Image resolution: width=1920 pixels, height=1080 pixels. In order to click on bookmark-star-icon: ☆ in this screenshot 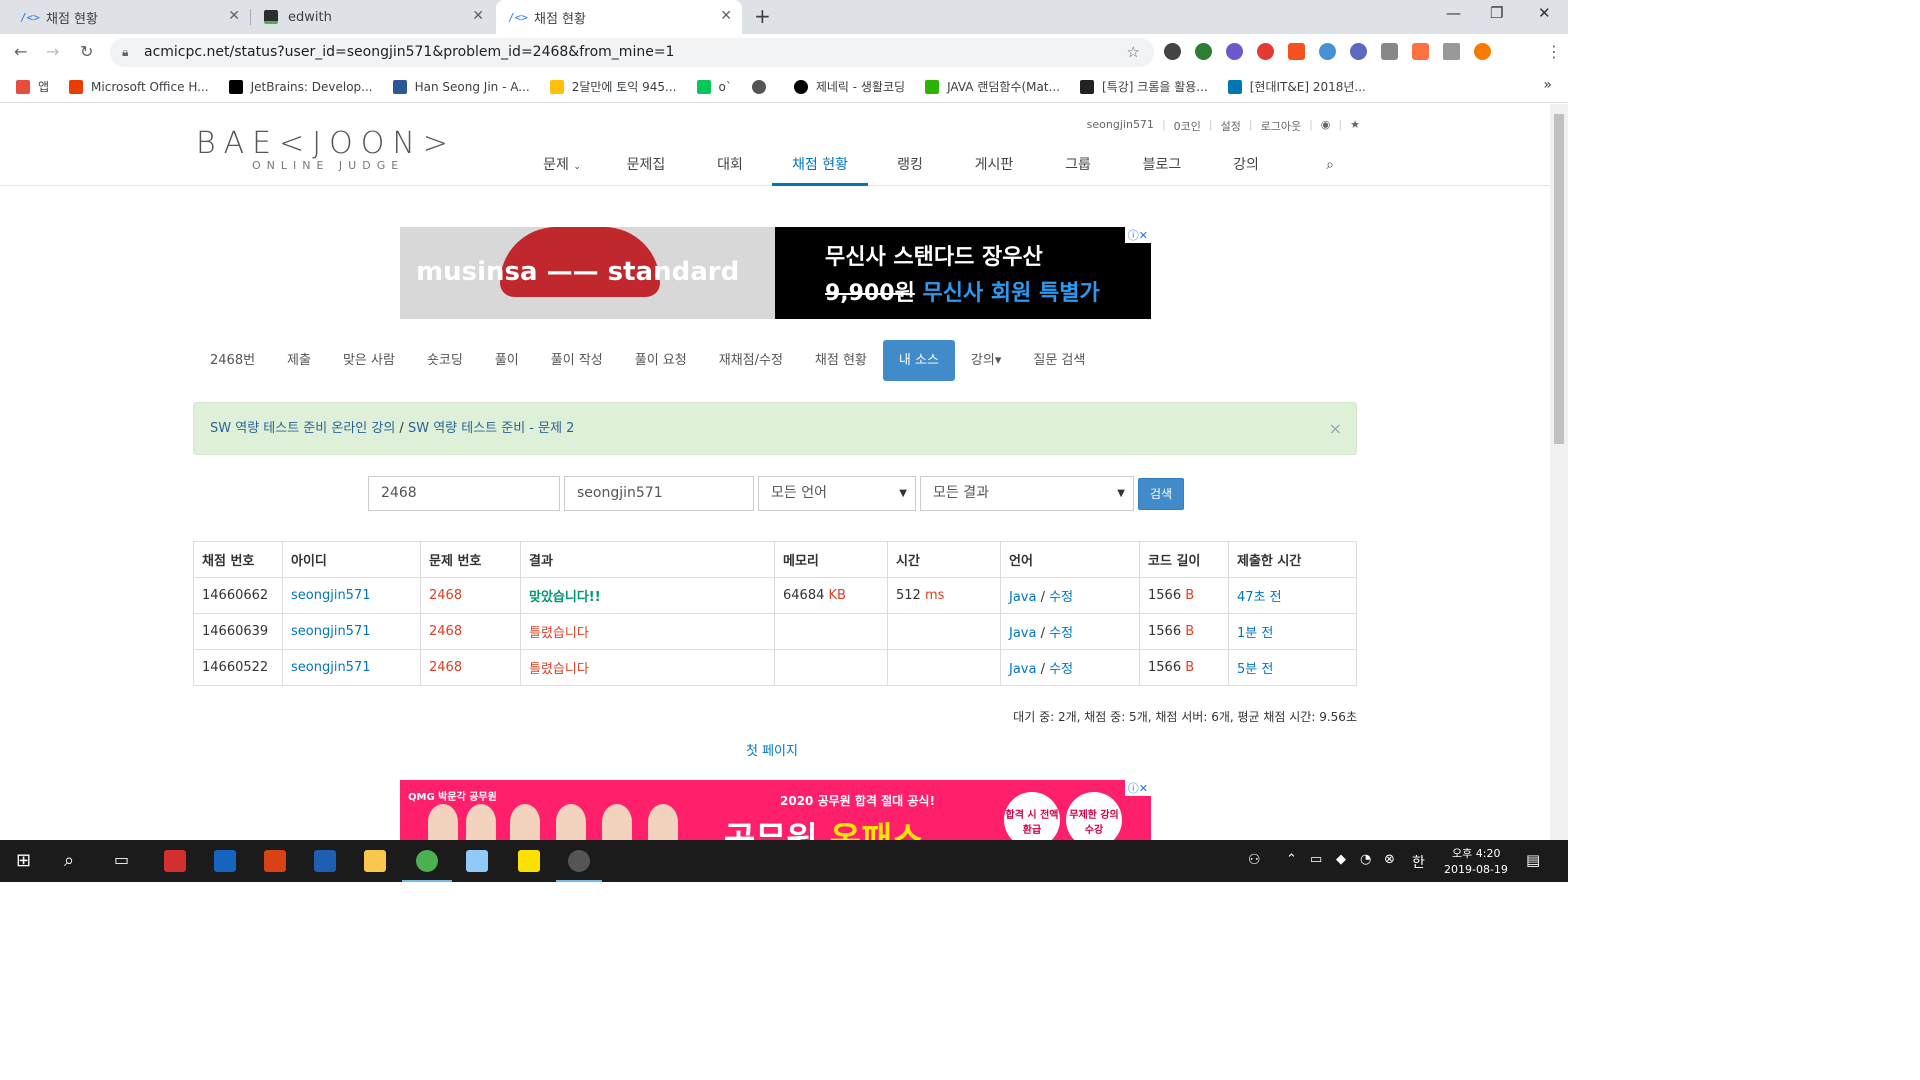, I will do `click(1133, 52)`.